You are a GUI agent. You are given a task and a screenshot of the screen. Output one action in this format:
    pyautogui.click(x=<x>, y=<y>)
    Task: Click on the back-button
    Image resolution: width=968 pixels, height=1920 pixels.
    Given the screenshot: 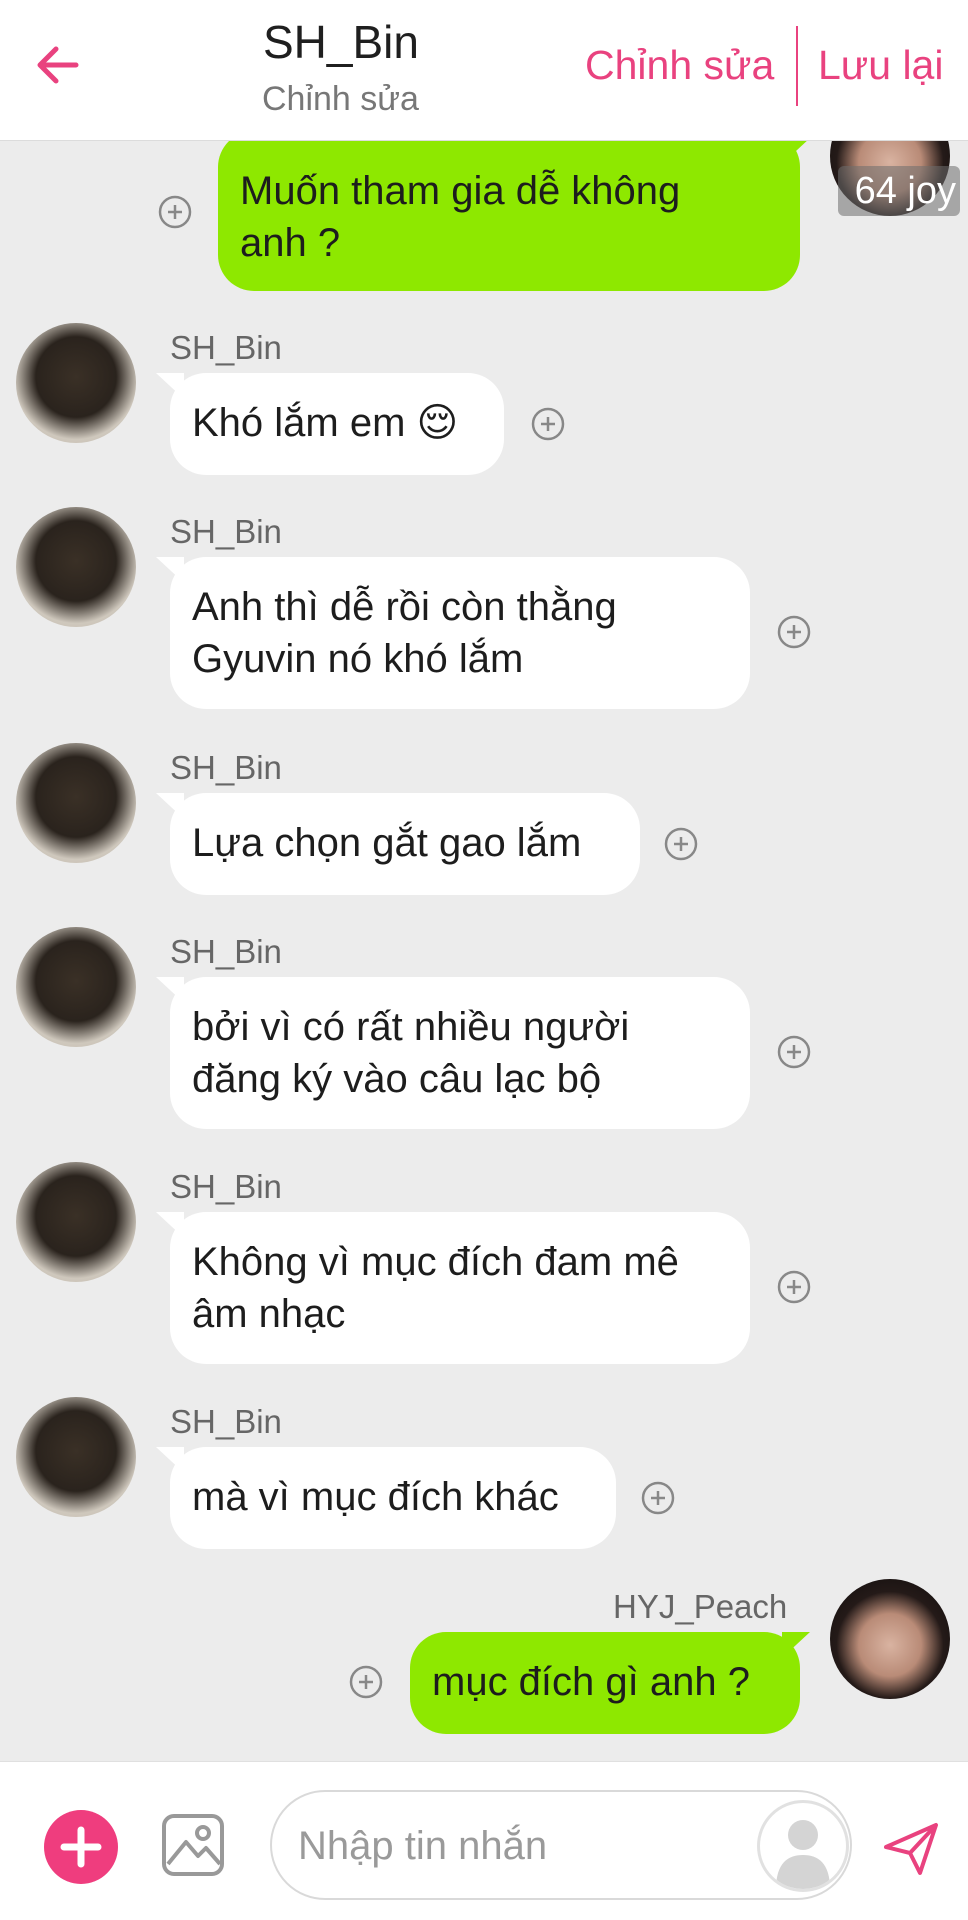 What is the action you would take?
    pyautogui.click(x=60, y=65)
    